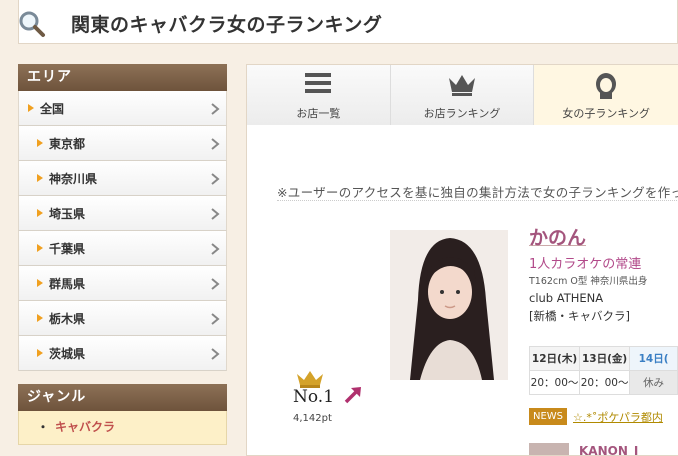 The height and width of the screenshot is (456, 678). What do you see at coordinates (548, 416) in the screenshot?
I see `news-badge: NEWS` at bounding box center [548, 416].